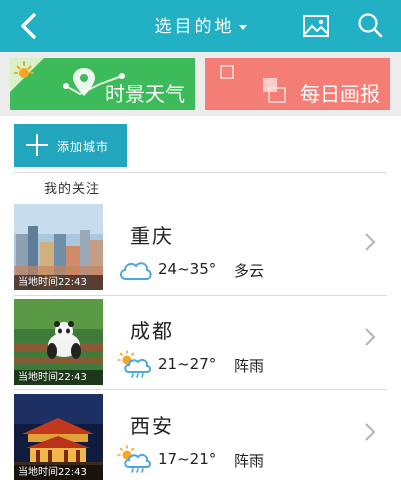 Image resolution: width=401 pixels, height=480 pixels. I want to click on cloud-icon, so click(136, 271).